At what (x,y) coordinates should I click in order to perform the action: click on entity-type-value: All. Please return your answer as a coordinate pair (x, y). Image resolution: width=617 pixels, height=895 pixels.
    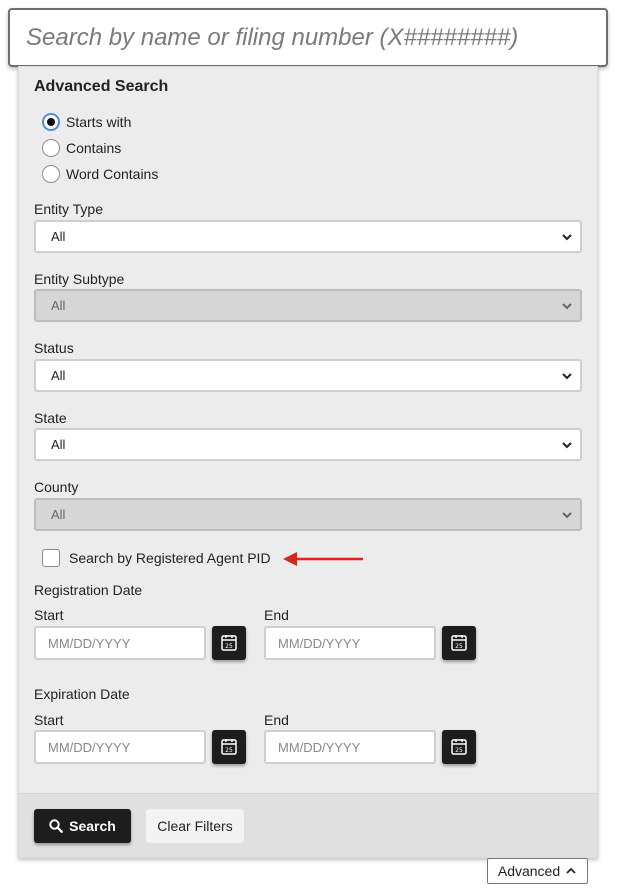
    Looking at the image, I should click on (58, 236).